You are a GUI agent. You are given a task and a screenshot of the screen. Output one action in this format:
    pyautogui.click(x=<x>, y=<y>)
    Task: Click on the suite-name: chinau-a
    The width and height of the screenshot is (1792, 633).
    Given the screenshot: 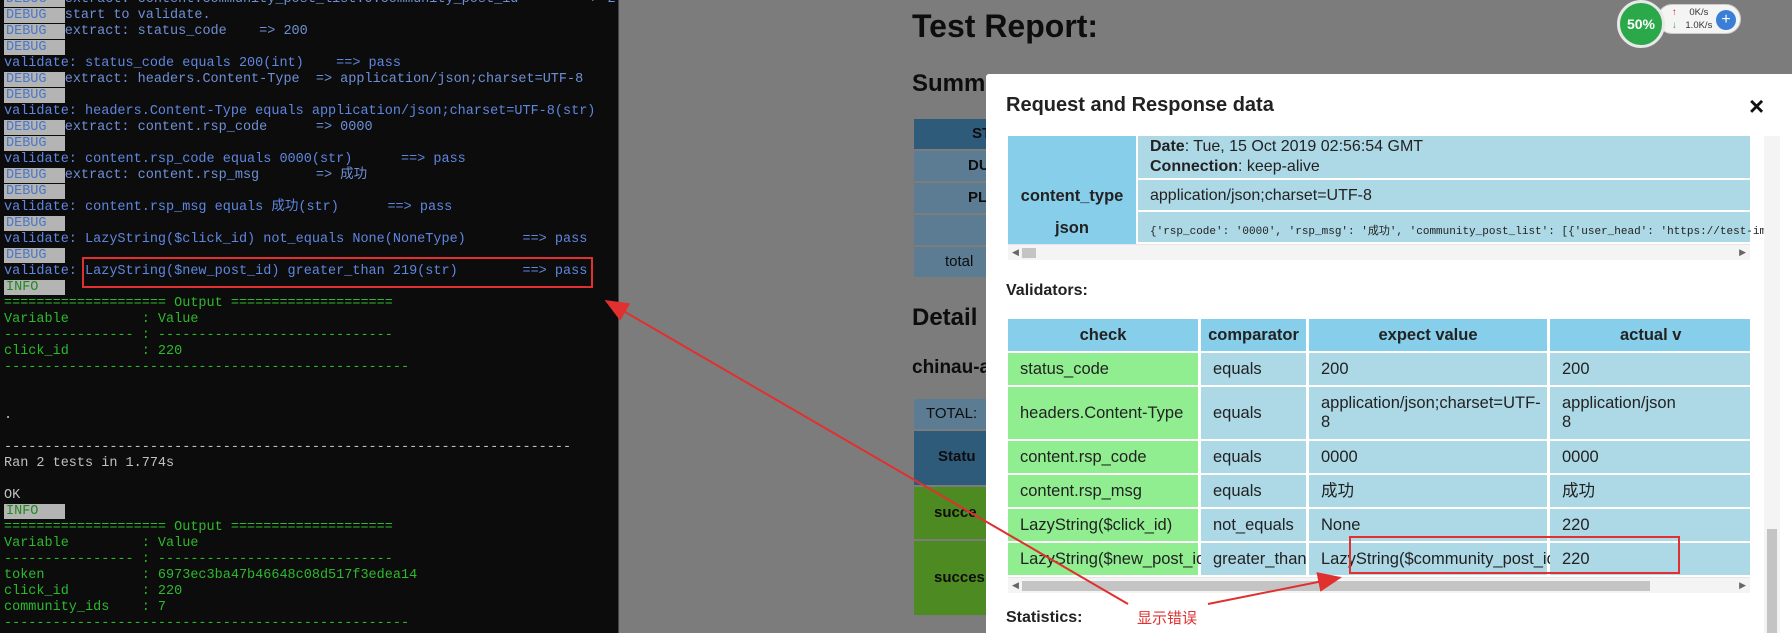 What is the action you would take?
    pyautogui.click(x=951, y=367)
    